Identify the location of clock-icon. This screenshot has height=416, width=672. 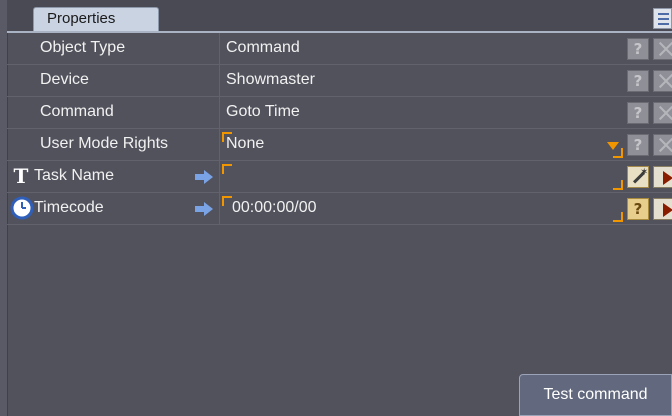
(22, 208).